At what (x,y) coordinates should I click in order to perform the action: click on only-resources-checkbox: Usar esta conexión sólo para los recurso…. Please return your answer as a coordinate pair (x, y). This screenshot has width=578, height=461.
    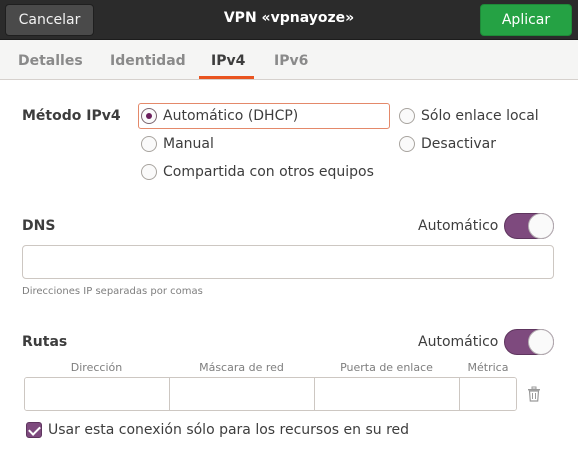
    Looking at the image, I should click on (217, 430).